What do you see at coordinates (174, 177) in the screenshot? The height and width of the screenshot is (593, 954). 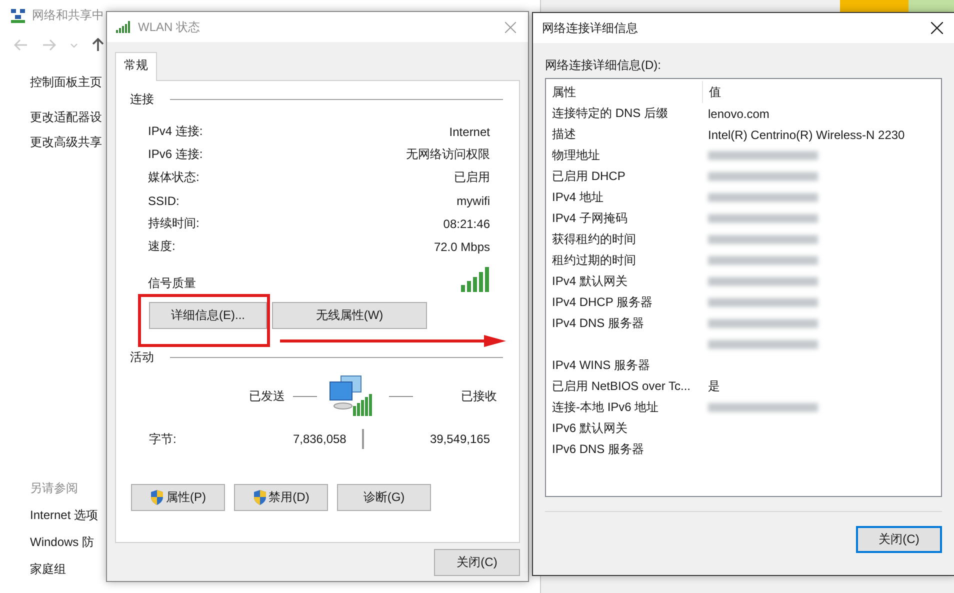 I see `field-label: 媒体状态:` at bounding box center [174, 177].